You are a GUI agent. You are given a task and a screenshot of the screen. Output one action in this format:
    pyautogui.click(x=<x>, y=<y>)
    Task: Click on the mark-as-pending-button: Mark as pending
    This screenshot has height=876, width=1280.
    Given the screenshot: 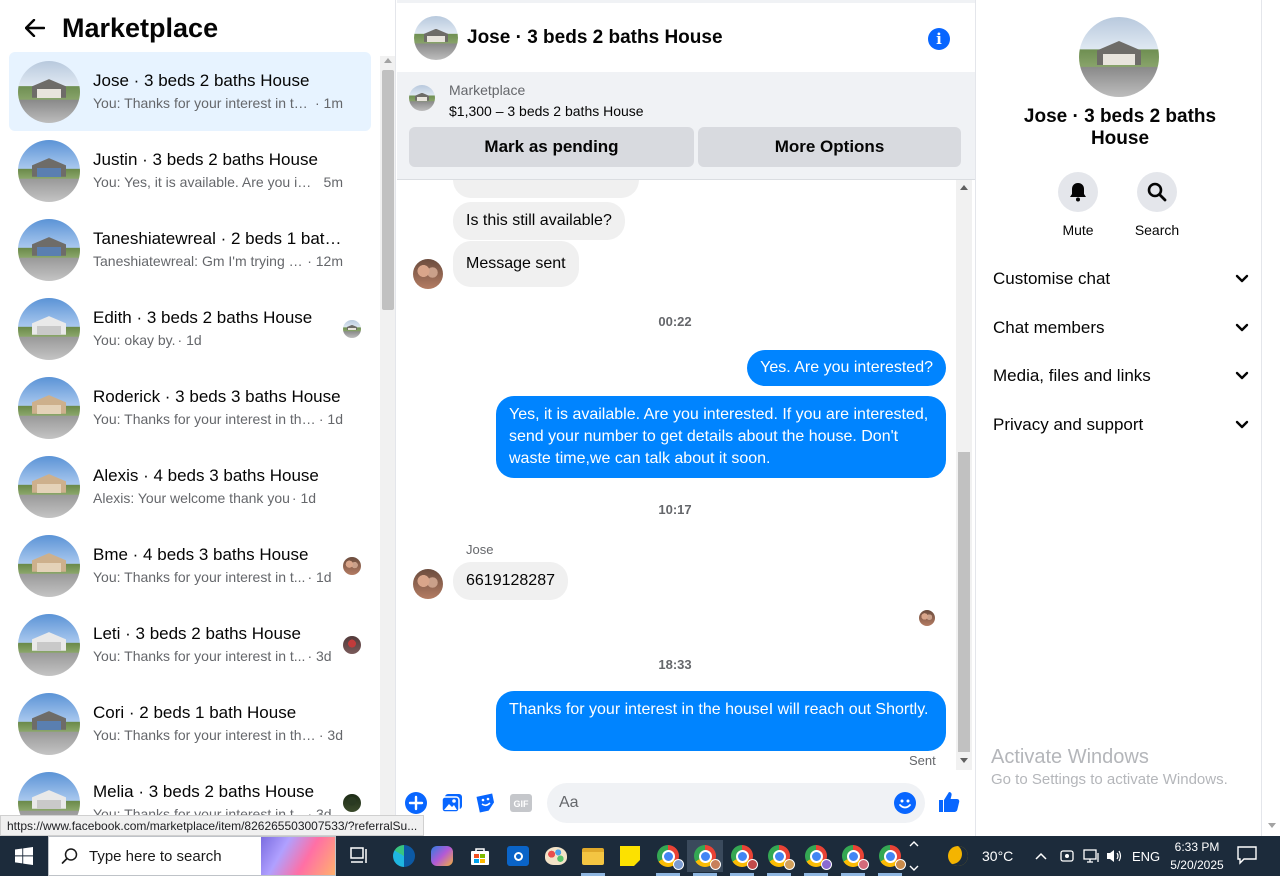 What is the action you would take?
    pyautogui.click(x=551, y=147)
    